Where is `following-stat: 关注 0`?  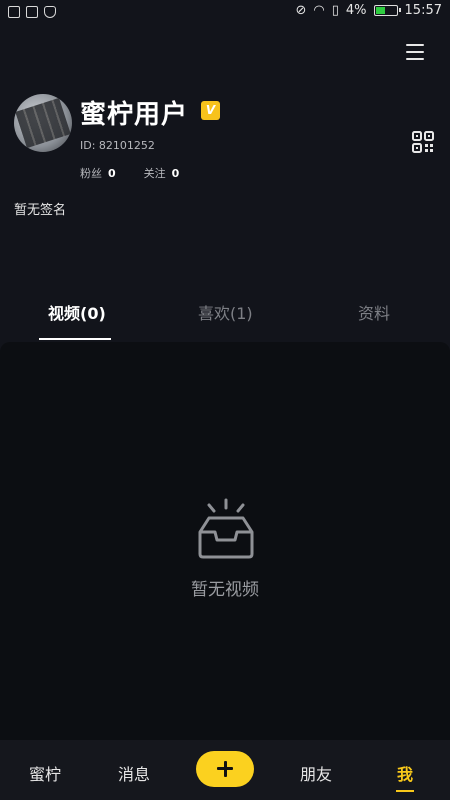 following-stat: 关注 0 is located at coordinates (162, 173).